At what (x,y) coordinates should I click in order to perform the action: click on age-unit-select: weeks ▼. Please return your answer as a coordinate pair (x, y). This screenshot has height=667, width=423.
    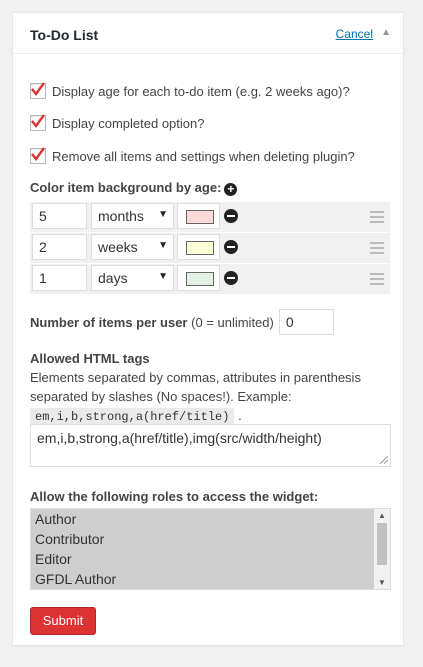
    Looking at the image, I should click on (132, 247).